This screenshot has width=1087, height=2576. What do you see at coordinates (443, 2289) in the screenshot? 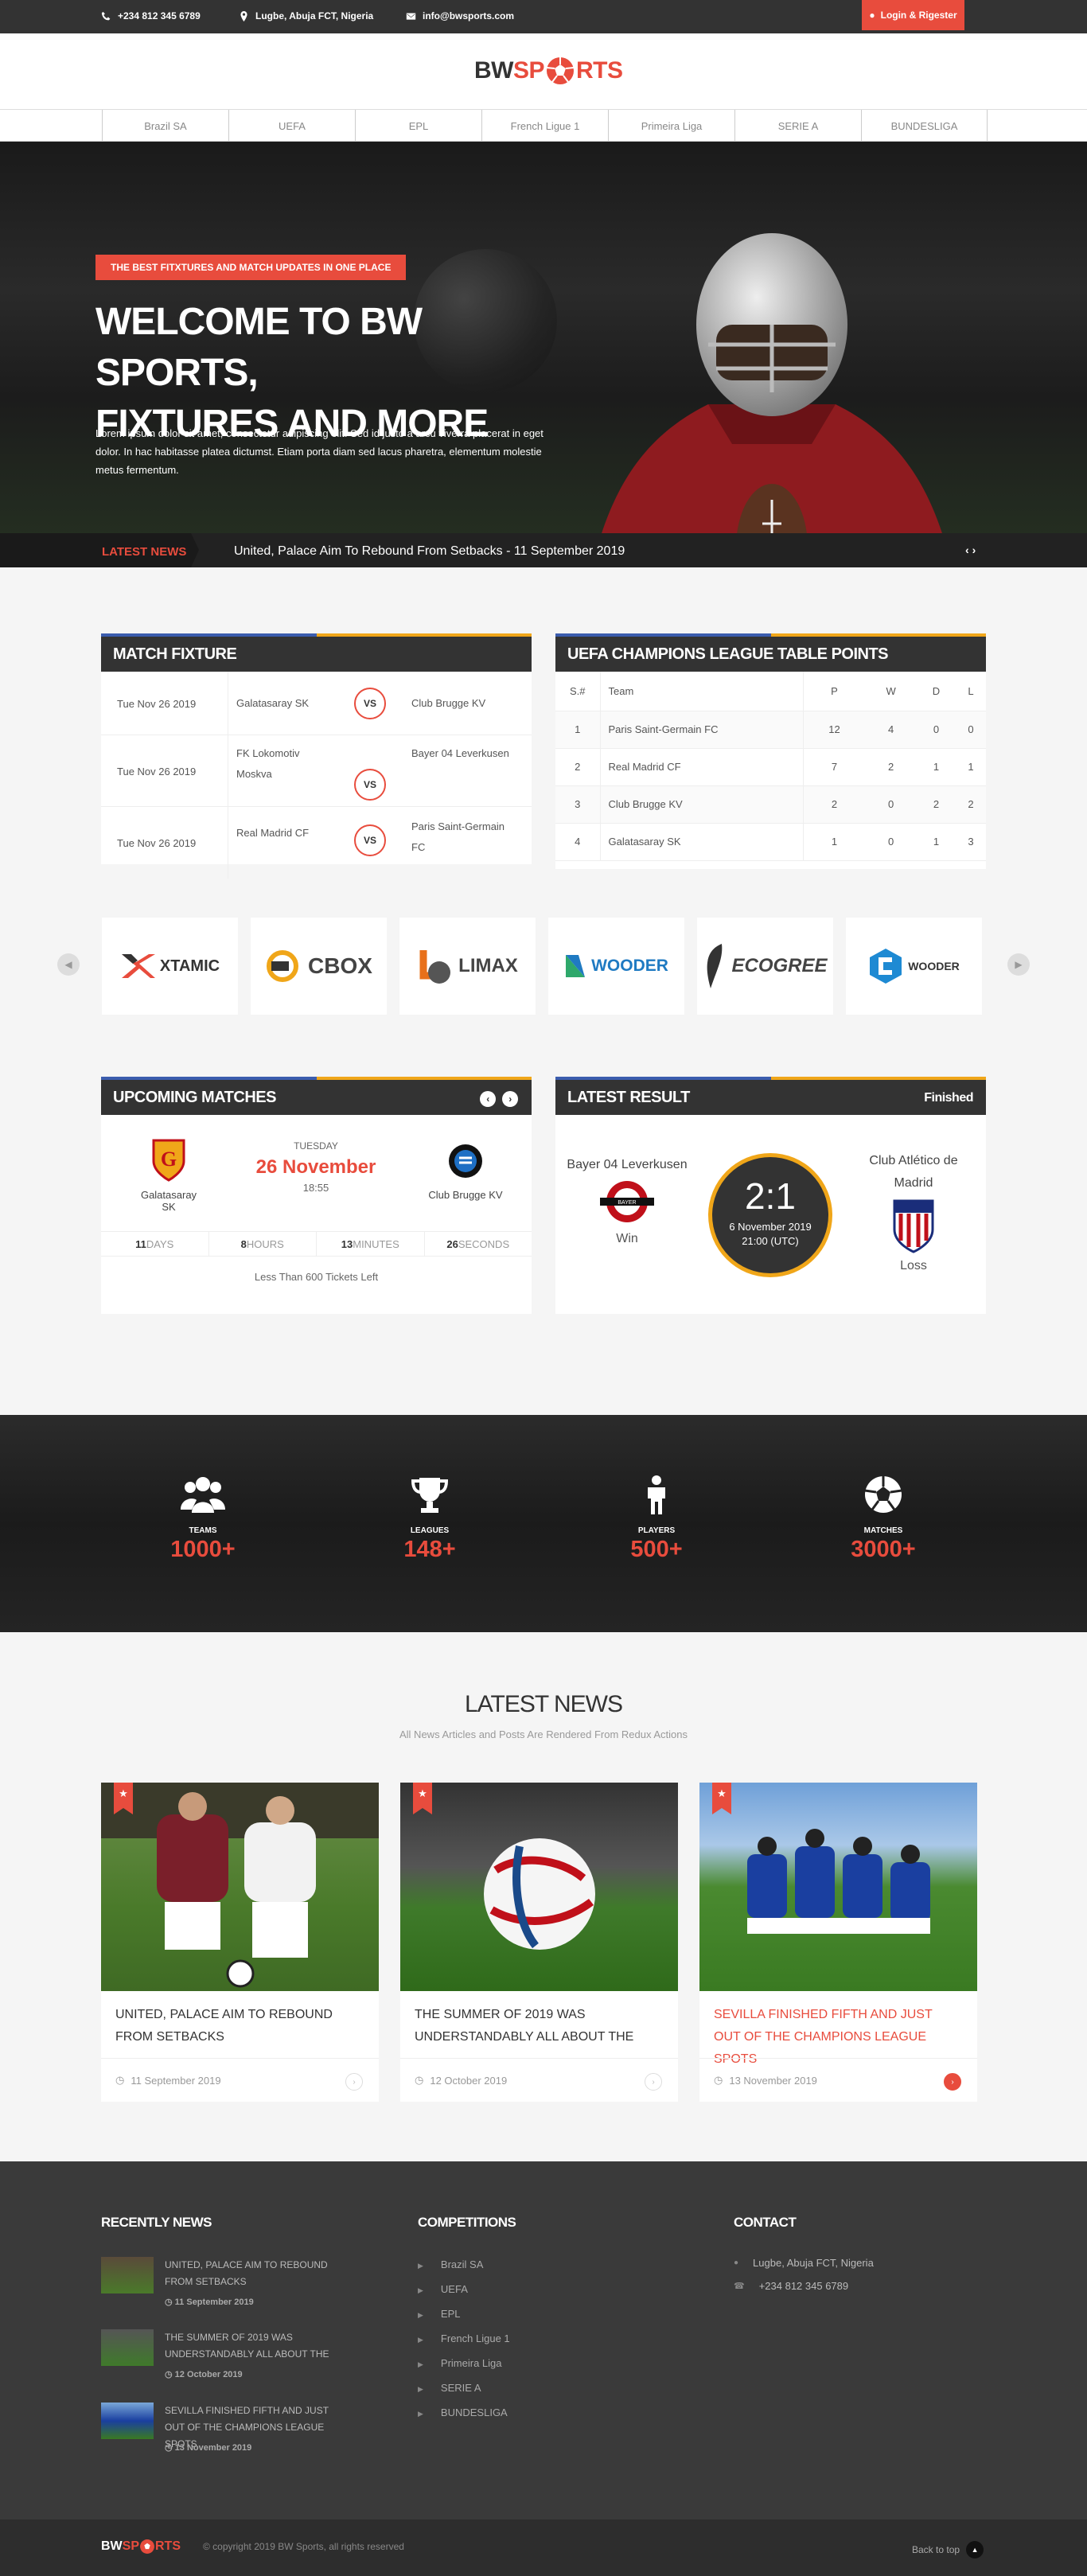
I see `footer-link-uefa: ▶ UEFA` at bounding box center [443, 2289].